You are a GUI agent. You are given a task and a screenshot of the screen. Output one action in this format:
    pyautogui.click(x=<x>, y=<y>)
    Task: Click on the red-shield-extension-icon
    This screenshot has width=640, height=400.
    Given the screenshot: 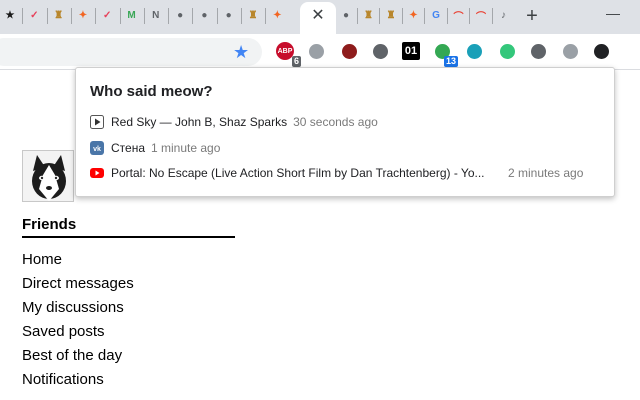 What is the action you would take?
    pyautogui.click(x=349, y=51)
    